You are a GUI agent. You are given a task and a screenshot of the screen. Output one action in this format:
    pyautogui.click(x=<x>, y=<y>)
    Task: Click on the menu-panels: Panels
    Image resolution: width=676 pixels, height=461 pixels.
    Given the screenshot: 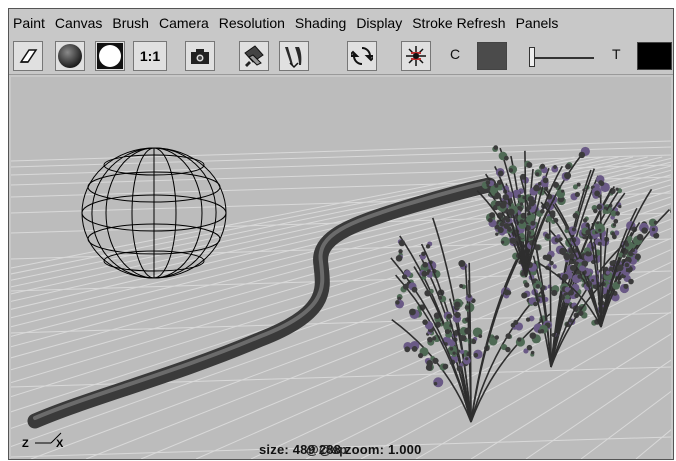 What is the action you would take?
    pyautogui.click(x=537, y=23)
    